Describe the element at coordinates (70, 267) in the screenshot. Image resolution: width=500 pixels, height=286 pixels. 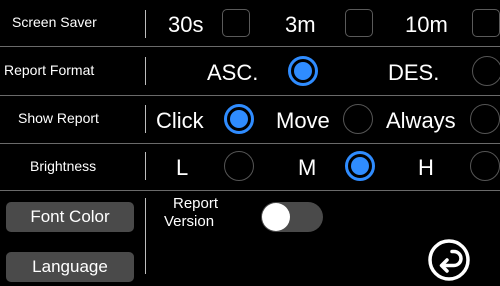
I see `language-button: Language` at that location.